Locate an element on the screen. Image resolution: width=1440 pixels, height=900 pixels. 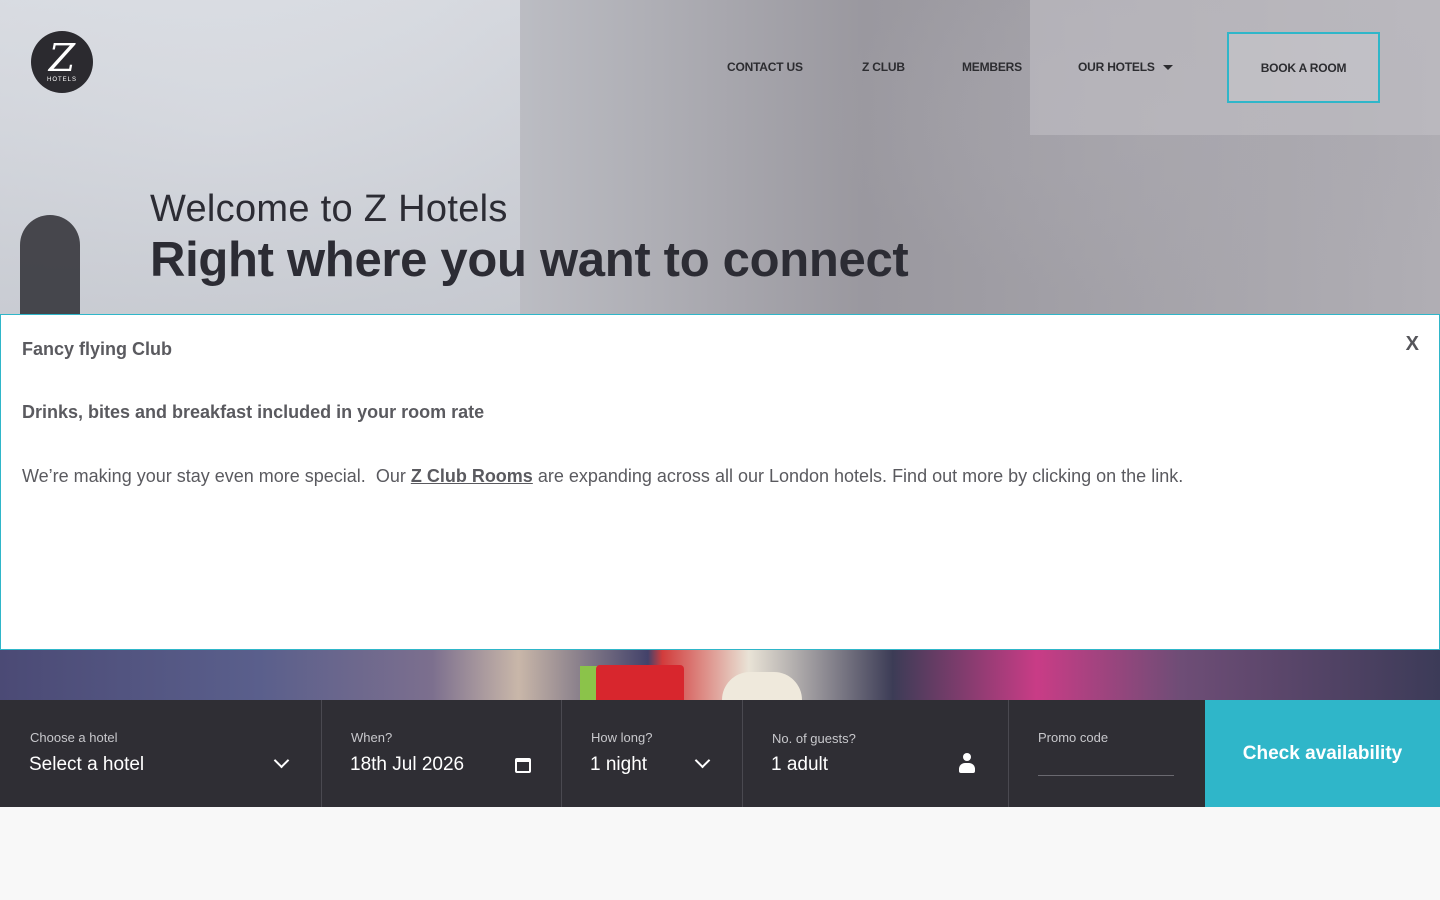
user-icon-body is located at coordinates (967, 768).